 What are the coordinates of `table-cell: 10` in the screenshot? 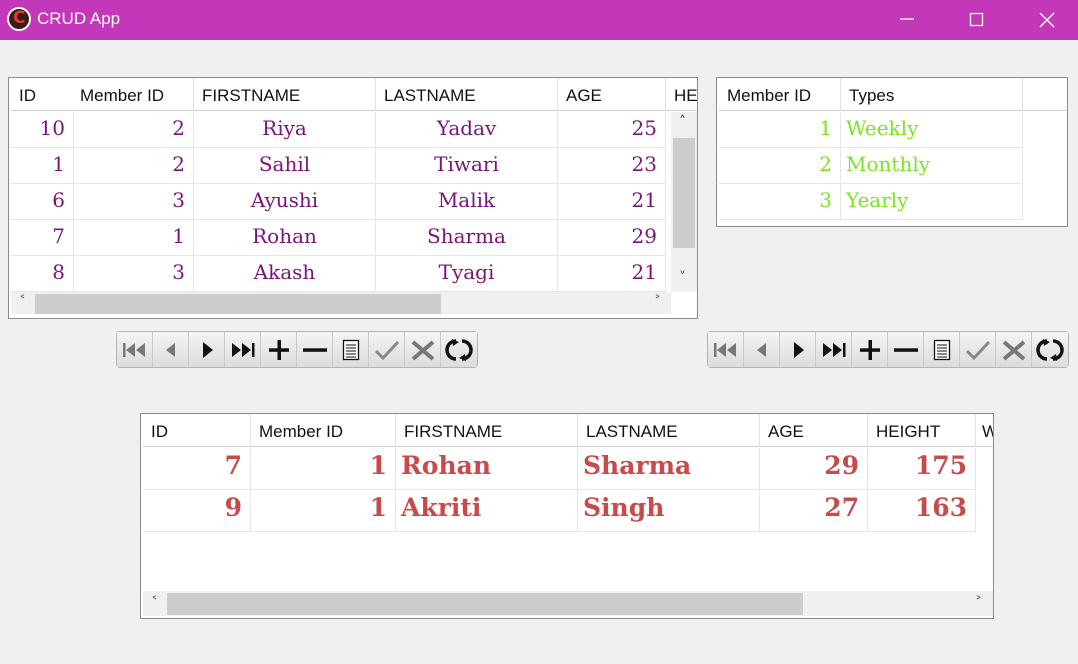 It's located at (42, 130).